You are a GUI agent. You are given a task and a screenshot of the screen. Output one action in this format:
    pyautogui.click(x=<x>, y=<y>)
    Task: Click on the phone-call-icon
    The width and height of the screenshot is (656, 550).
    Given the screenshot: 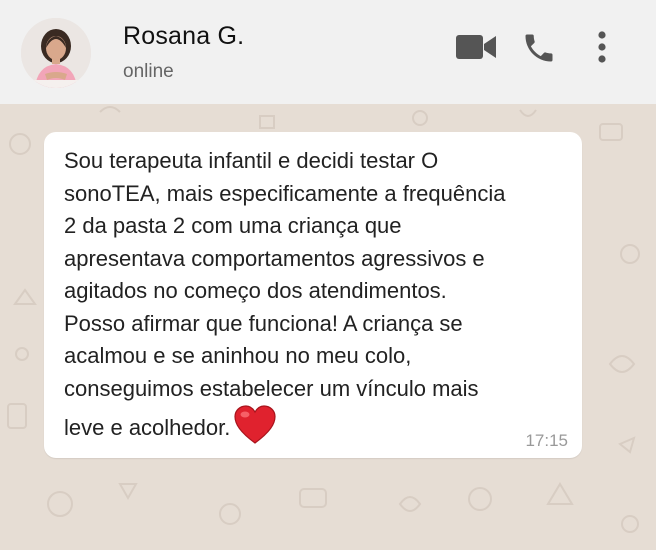 What is the action you would take?
    pyautogui.click(x=539, y=50)
    